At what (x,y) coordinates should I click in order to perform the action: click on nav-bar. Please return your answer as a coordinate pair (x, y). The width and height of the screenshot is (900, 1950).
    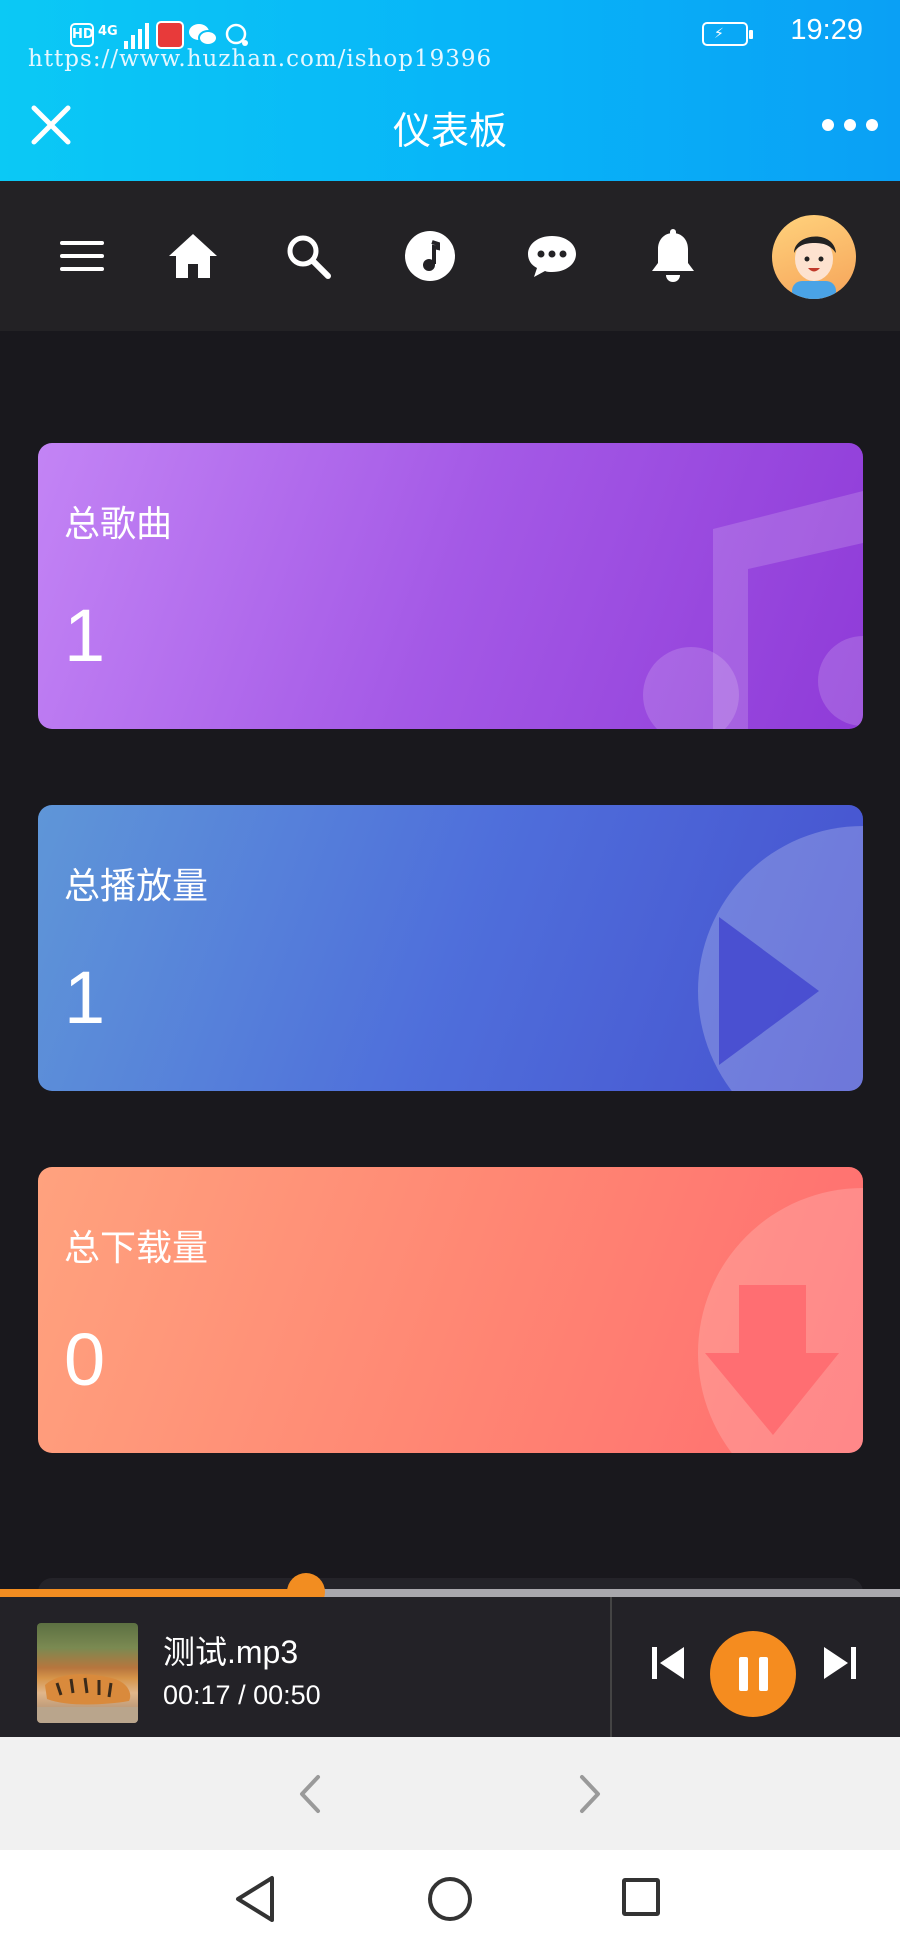
    Looking at the image, I should click on (450, 256).